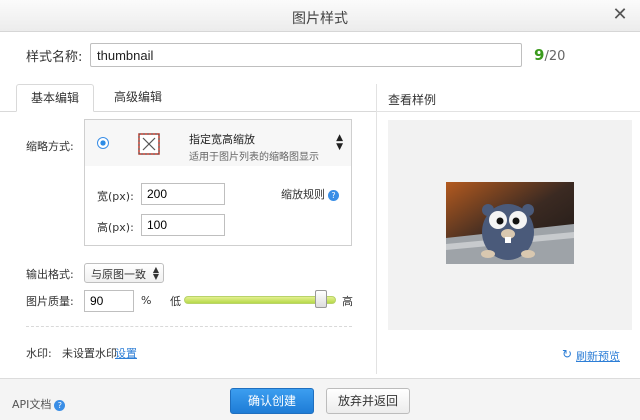 The height and width of the screenshot is (420, 640). What do you see at coordinates (188, 98) in the screenshot?
I see `edit-tabs: 基本编辑 高级编辑` at bounding box center [188, 98].